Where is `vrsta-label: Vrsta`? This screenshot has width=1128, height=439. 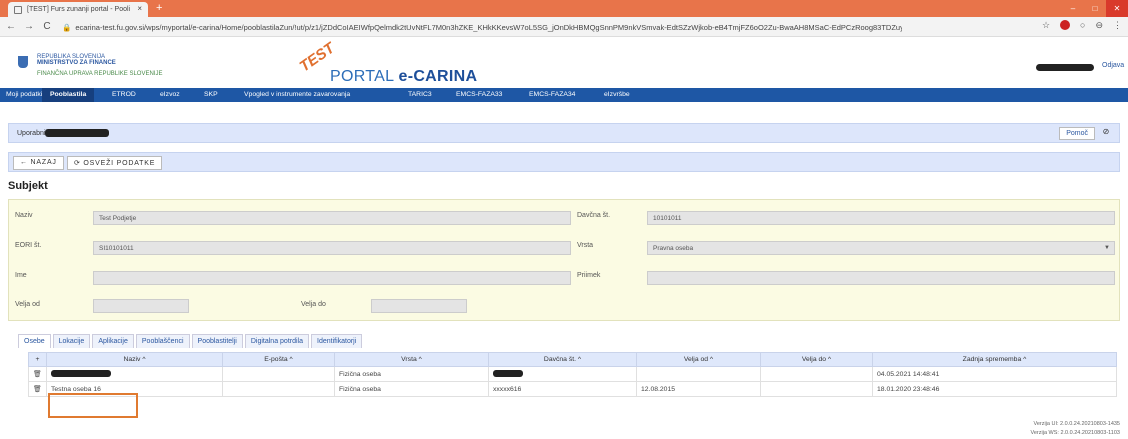 vrsta-label: Vrsta is located at coordinates (585, 245).